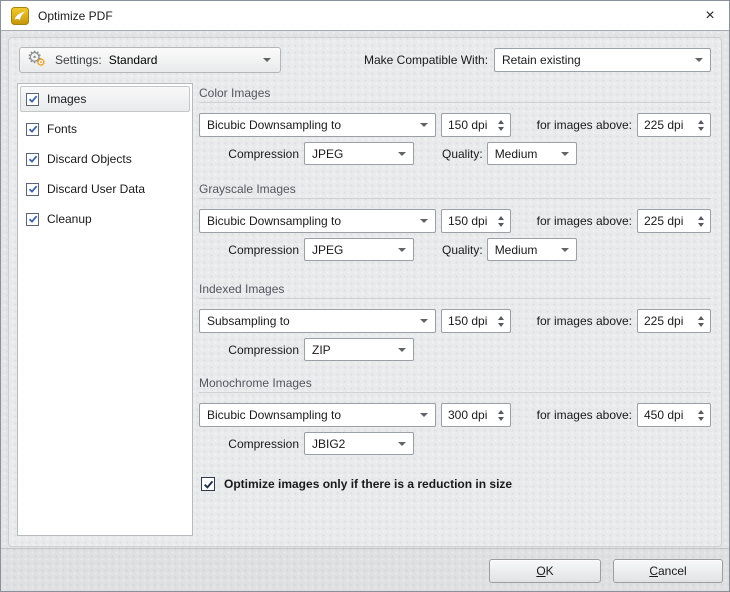 The height and width of the screenshot is (592, 730). Describe the element at coordinates (426, 60) in the screenshot. I see `make-compatible-label: Make Compatible With:` at that location.